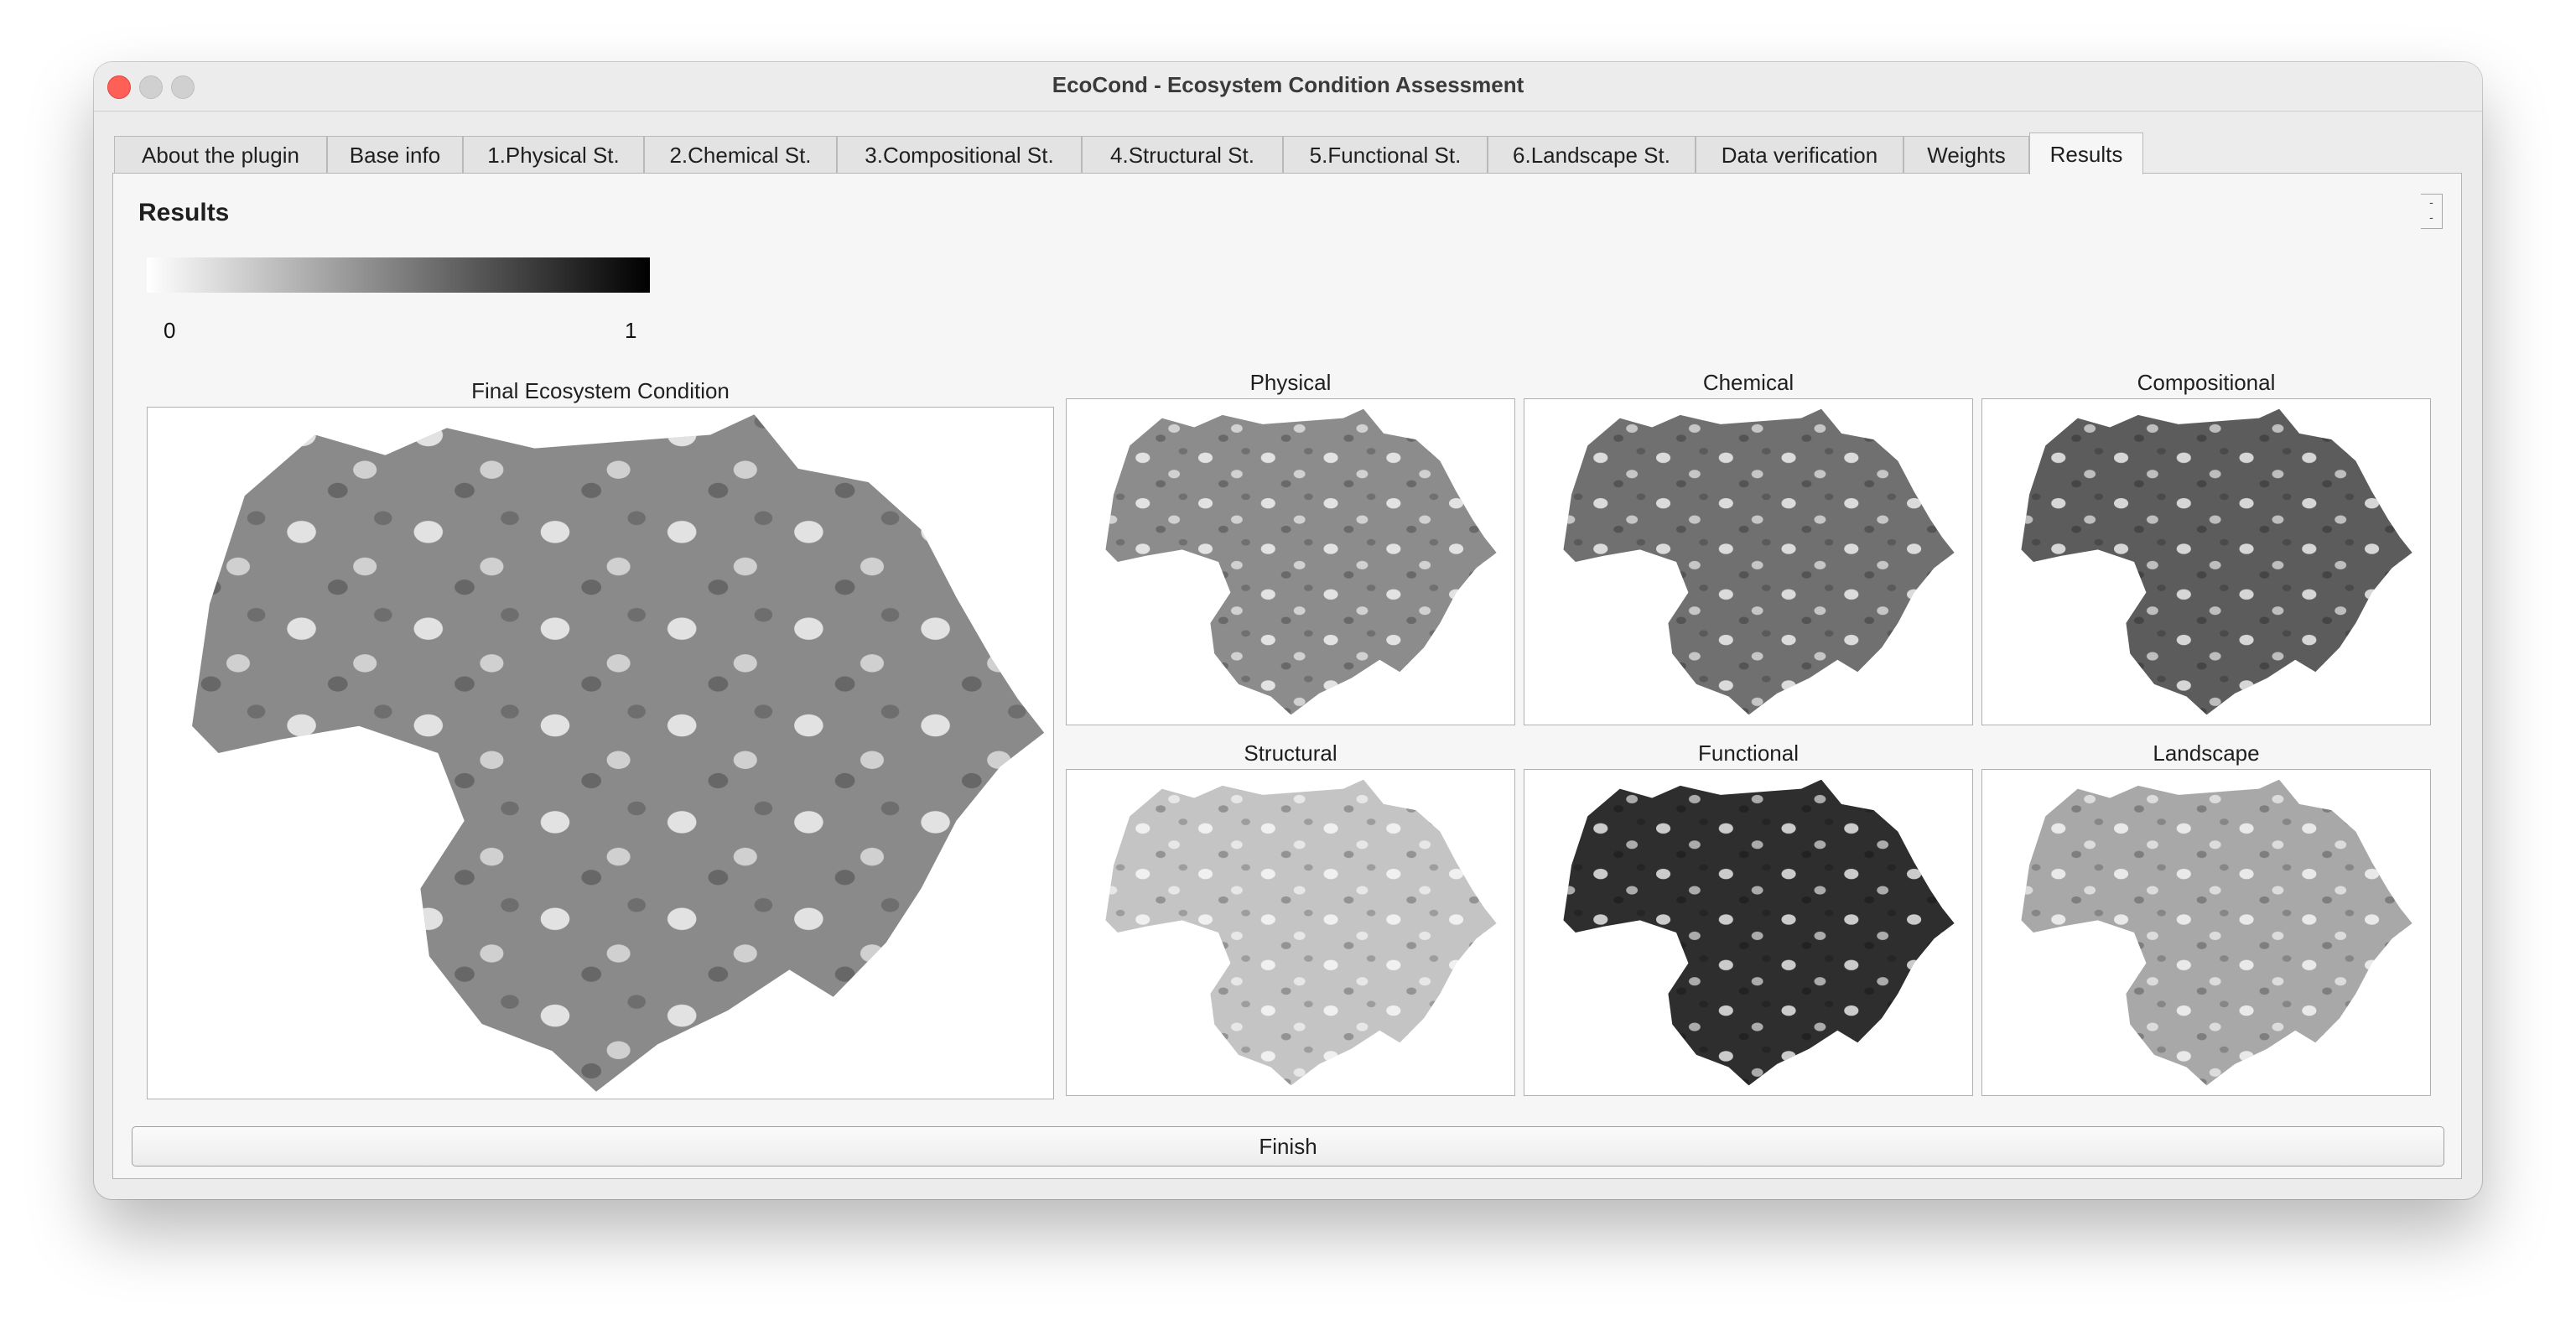  What do you see at coordinates (1759, 561) in the screenshot?
I see `chemical-map-texture` at bounding box center [1759, 561].